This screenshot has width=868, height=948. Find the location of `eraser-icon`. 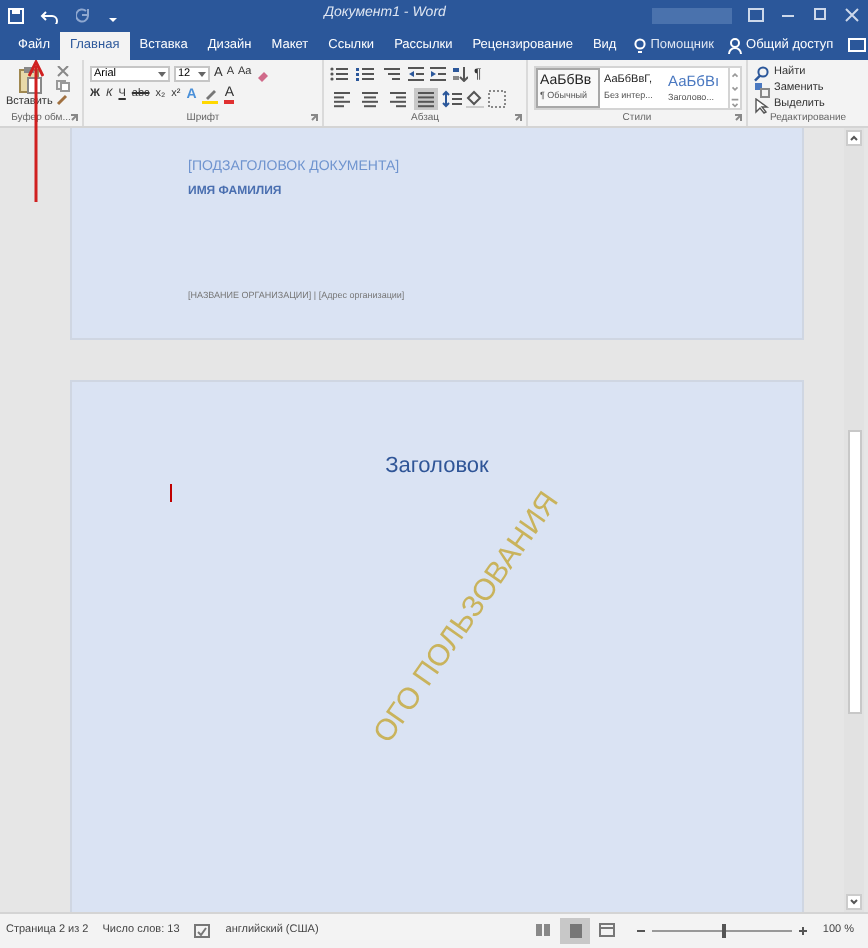

eraser-icon is located at coordinates (262, 74).